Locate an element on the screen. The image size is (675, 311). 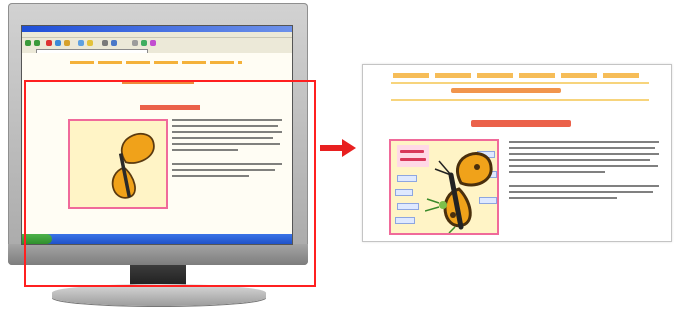
butterfly-icon is located at coordinates (459, 192).